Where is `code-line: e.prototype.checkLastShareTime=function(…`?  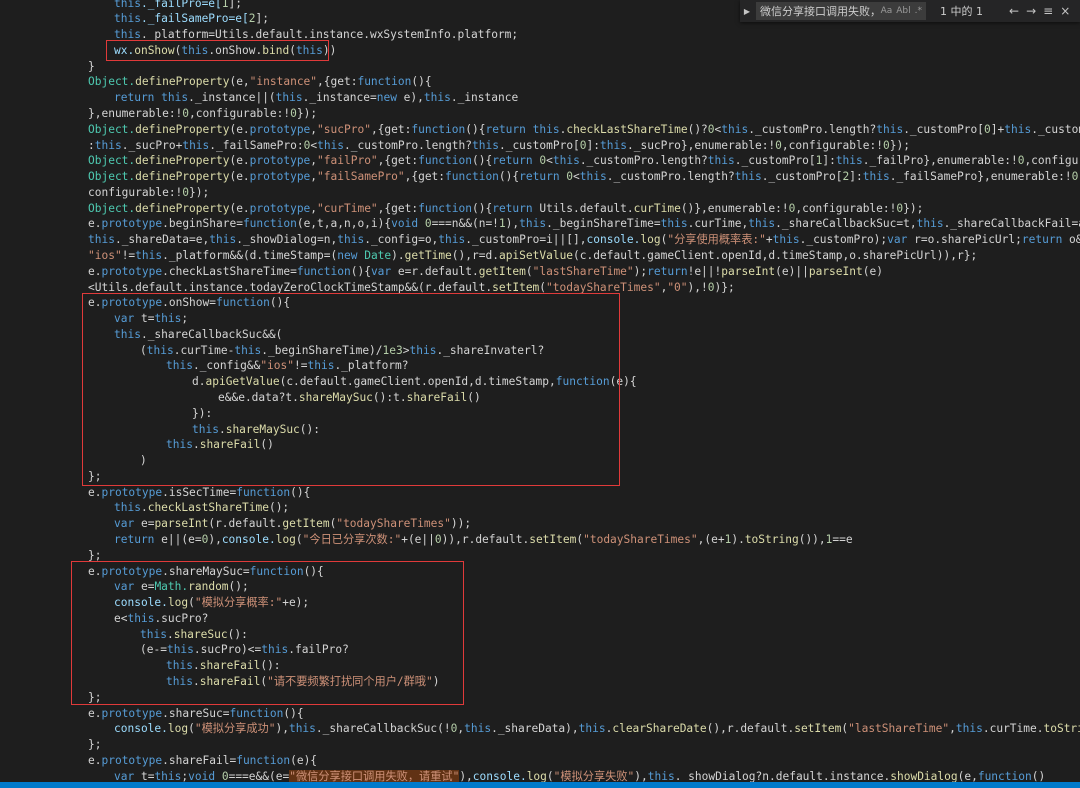 code-line: e.prototype.checkLastShareTime=function(… is located at coordinates (485, 272).